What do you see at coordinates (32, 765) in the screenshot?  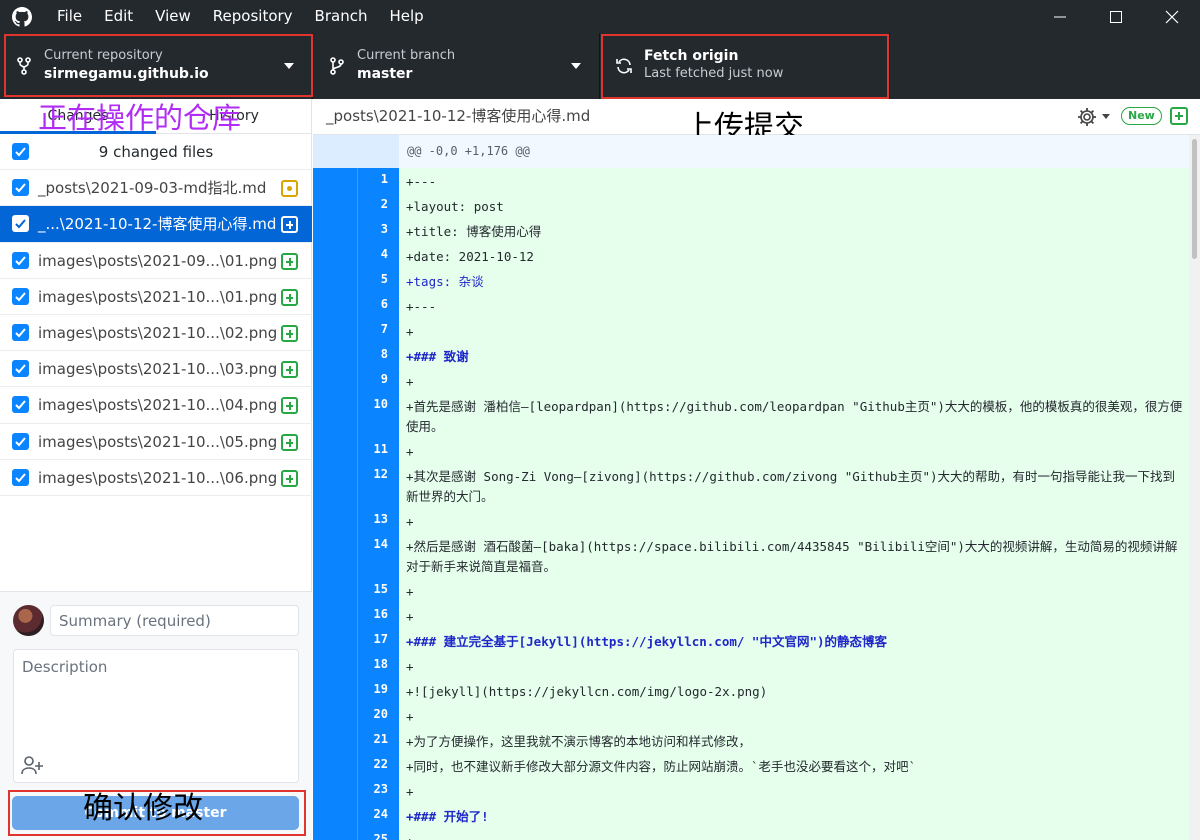 I see `add-coauthor-icon` at bounding box center [32, 765].